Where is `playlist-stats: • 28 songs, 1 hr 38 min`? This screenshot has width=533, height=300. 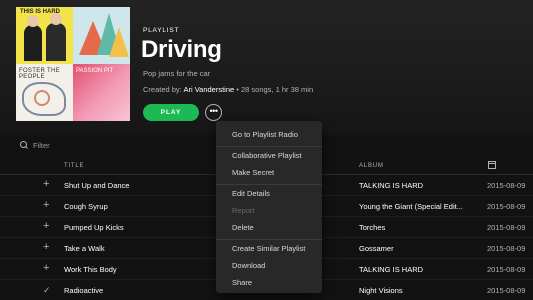 playlist-stats: • 28 songs, 1 hr 38 min is located at coordinates (275, 89).